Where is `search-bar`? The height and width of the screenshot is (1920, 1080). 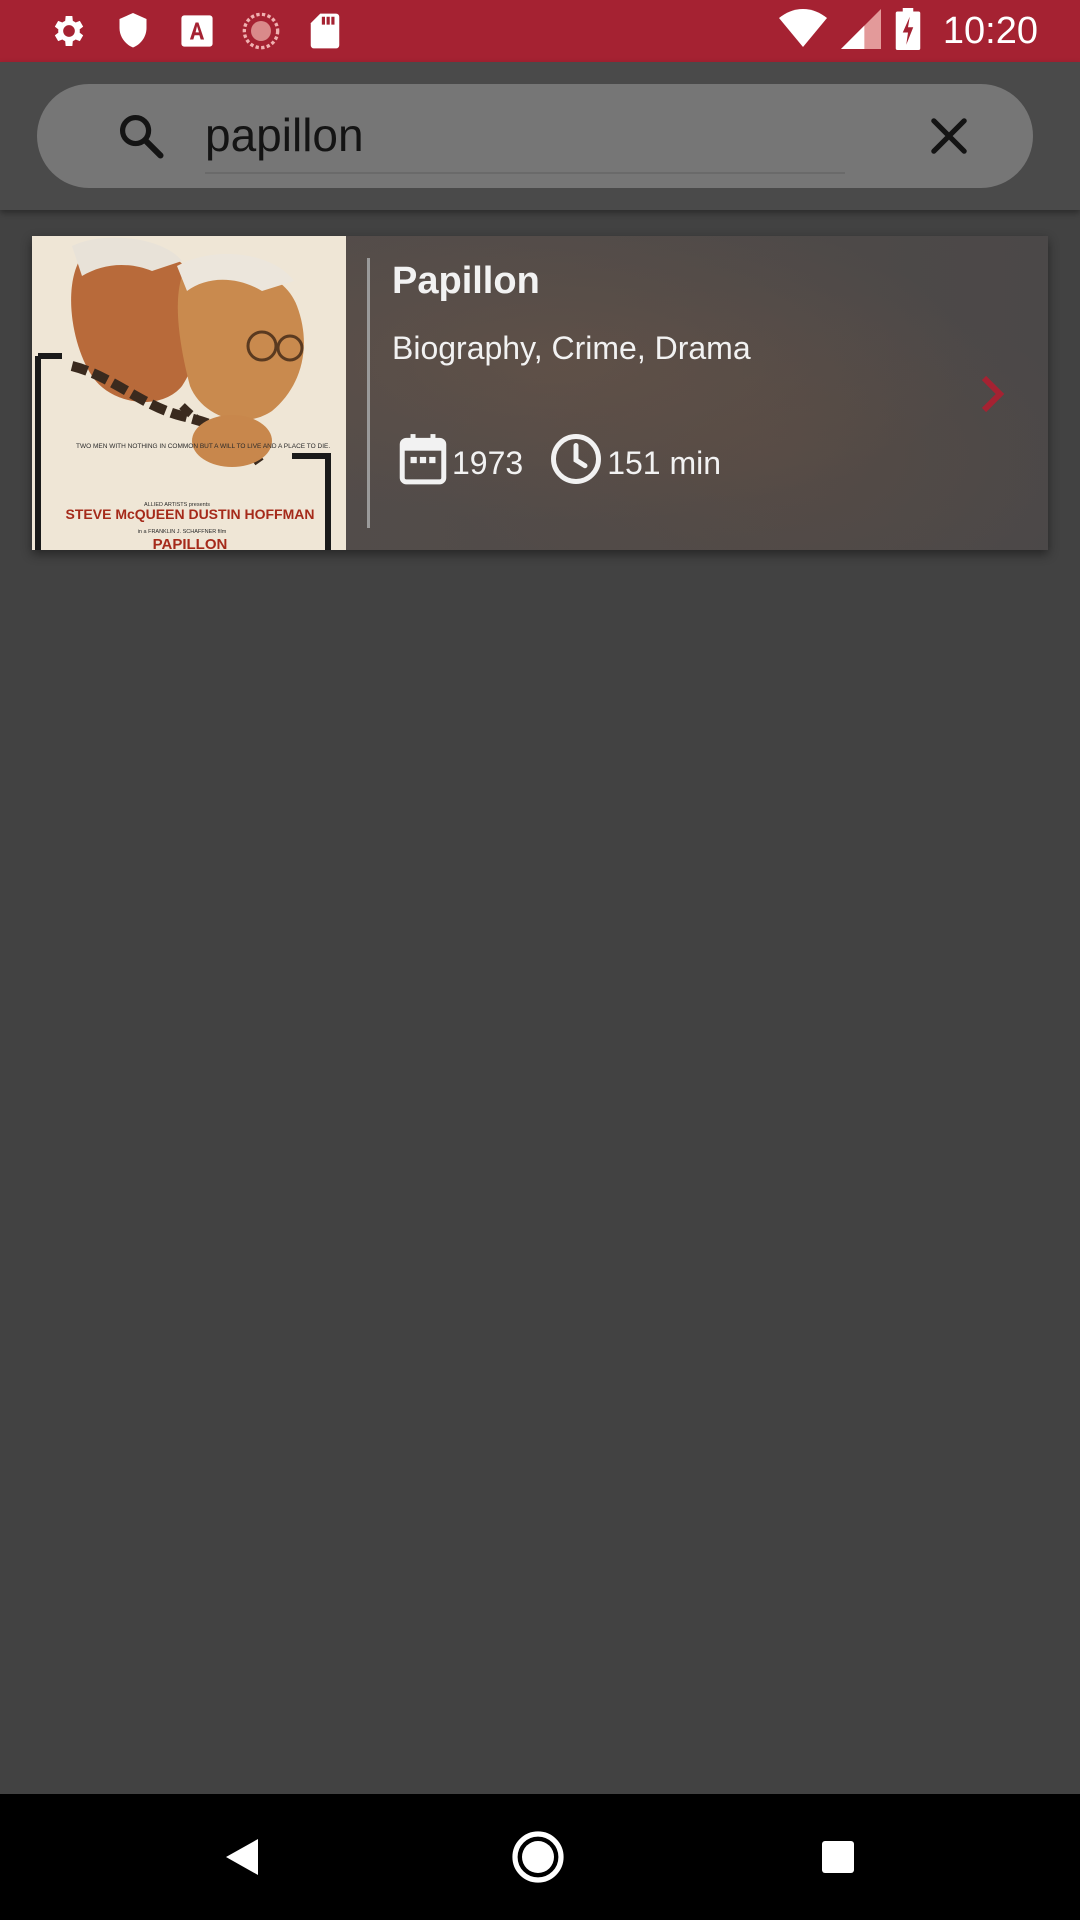
search-bar is located at coordinates (535, 136).